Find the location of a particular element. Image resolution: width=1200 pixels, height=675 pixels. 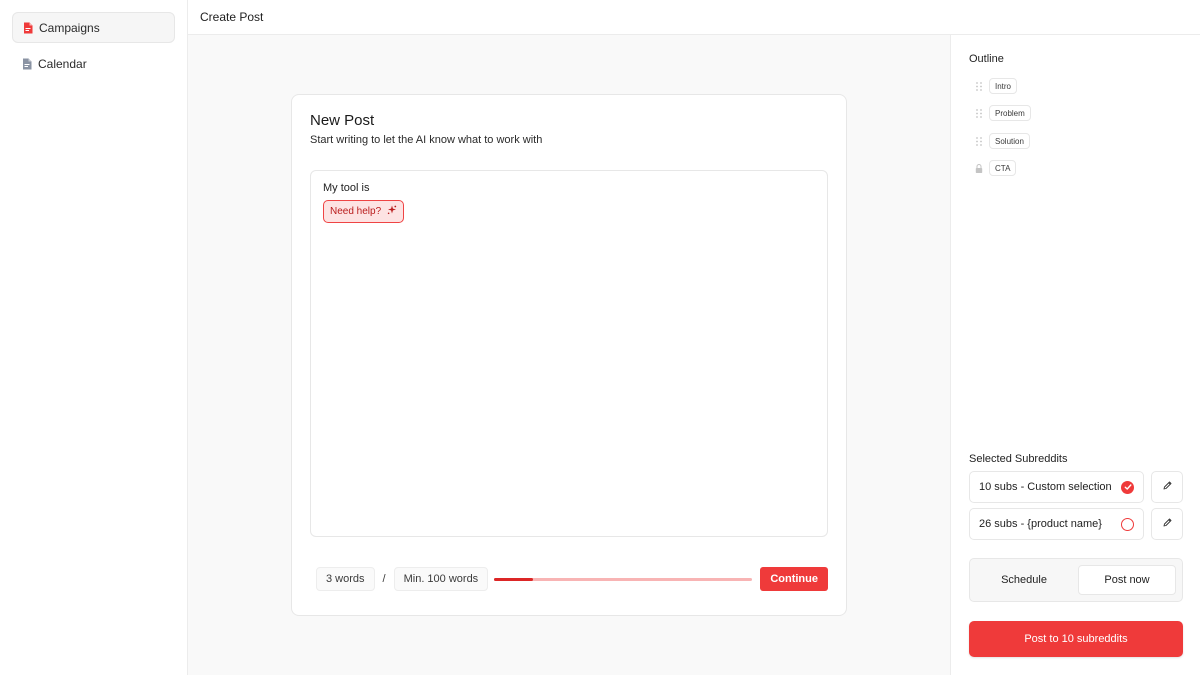

page-title: Create Post is located at coordinates (232, 17).